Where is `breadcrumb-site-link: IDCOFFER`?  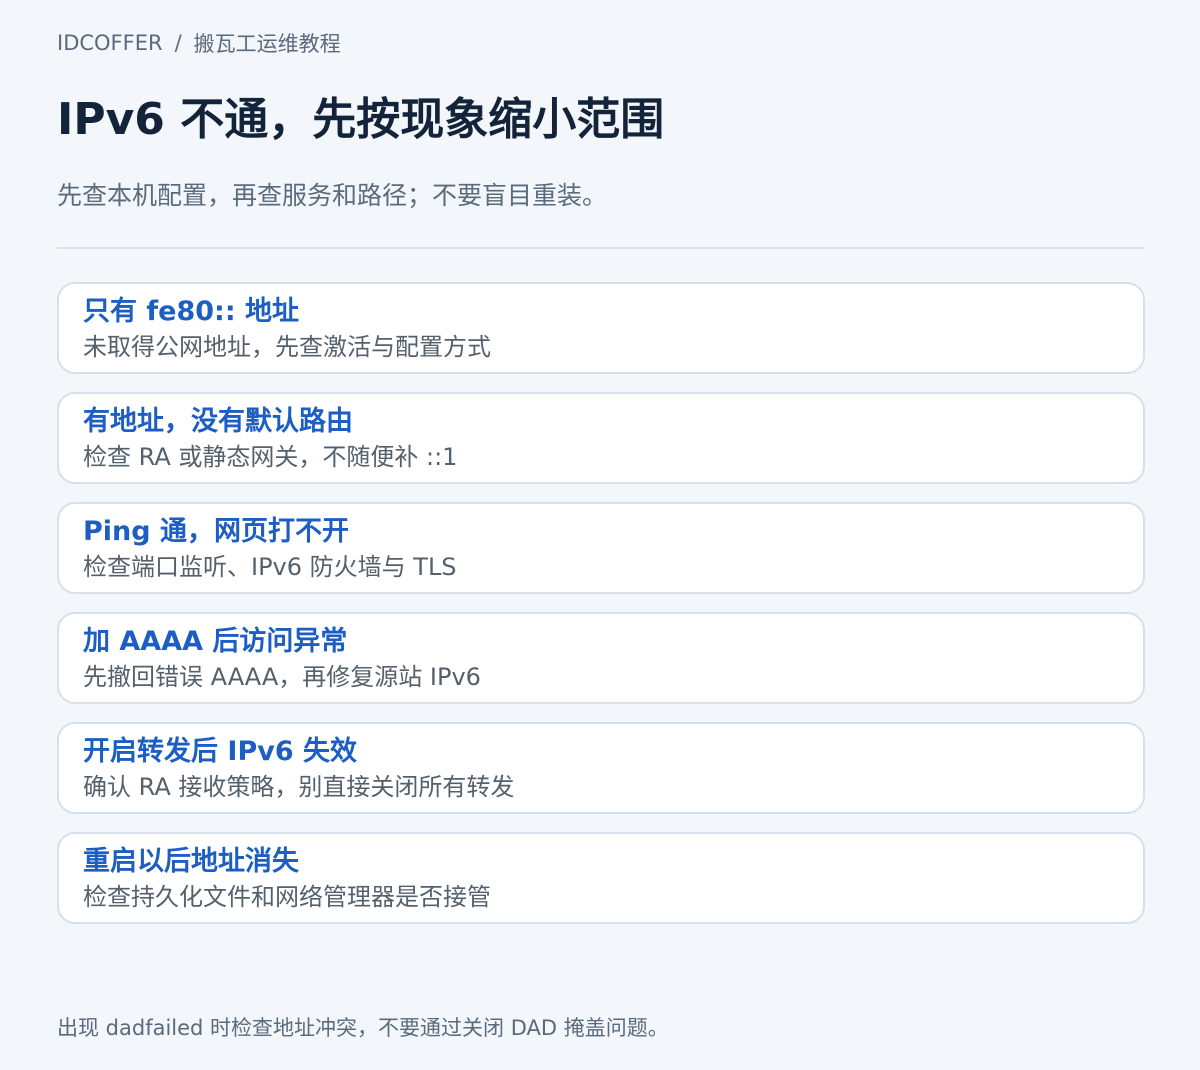
breadcrumb-site-link: IDCOFFER is located at coordinates (110, 43).